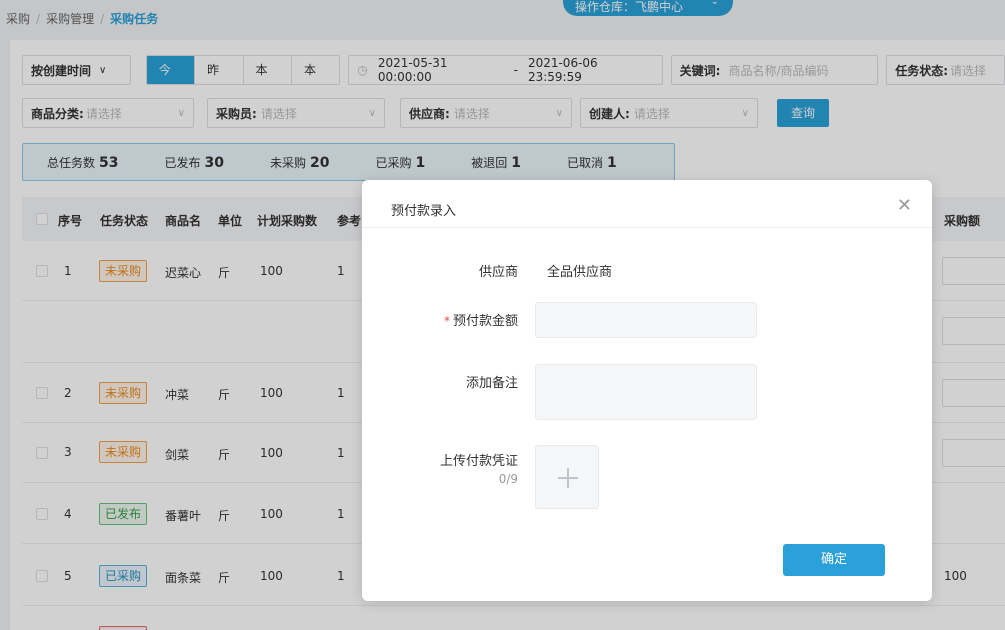 The image size is (1005, 630). What do you see at coordinates (647, 204) in the screenshot?
I see `dialog-header: 预付款录入 ✕` at bounding box center [647, 204].